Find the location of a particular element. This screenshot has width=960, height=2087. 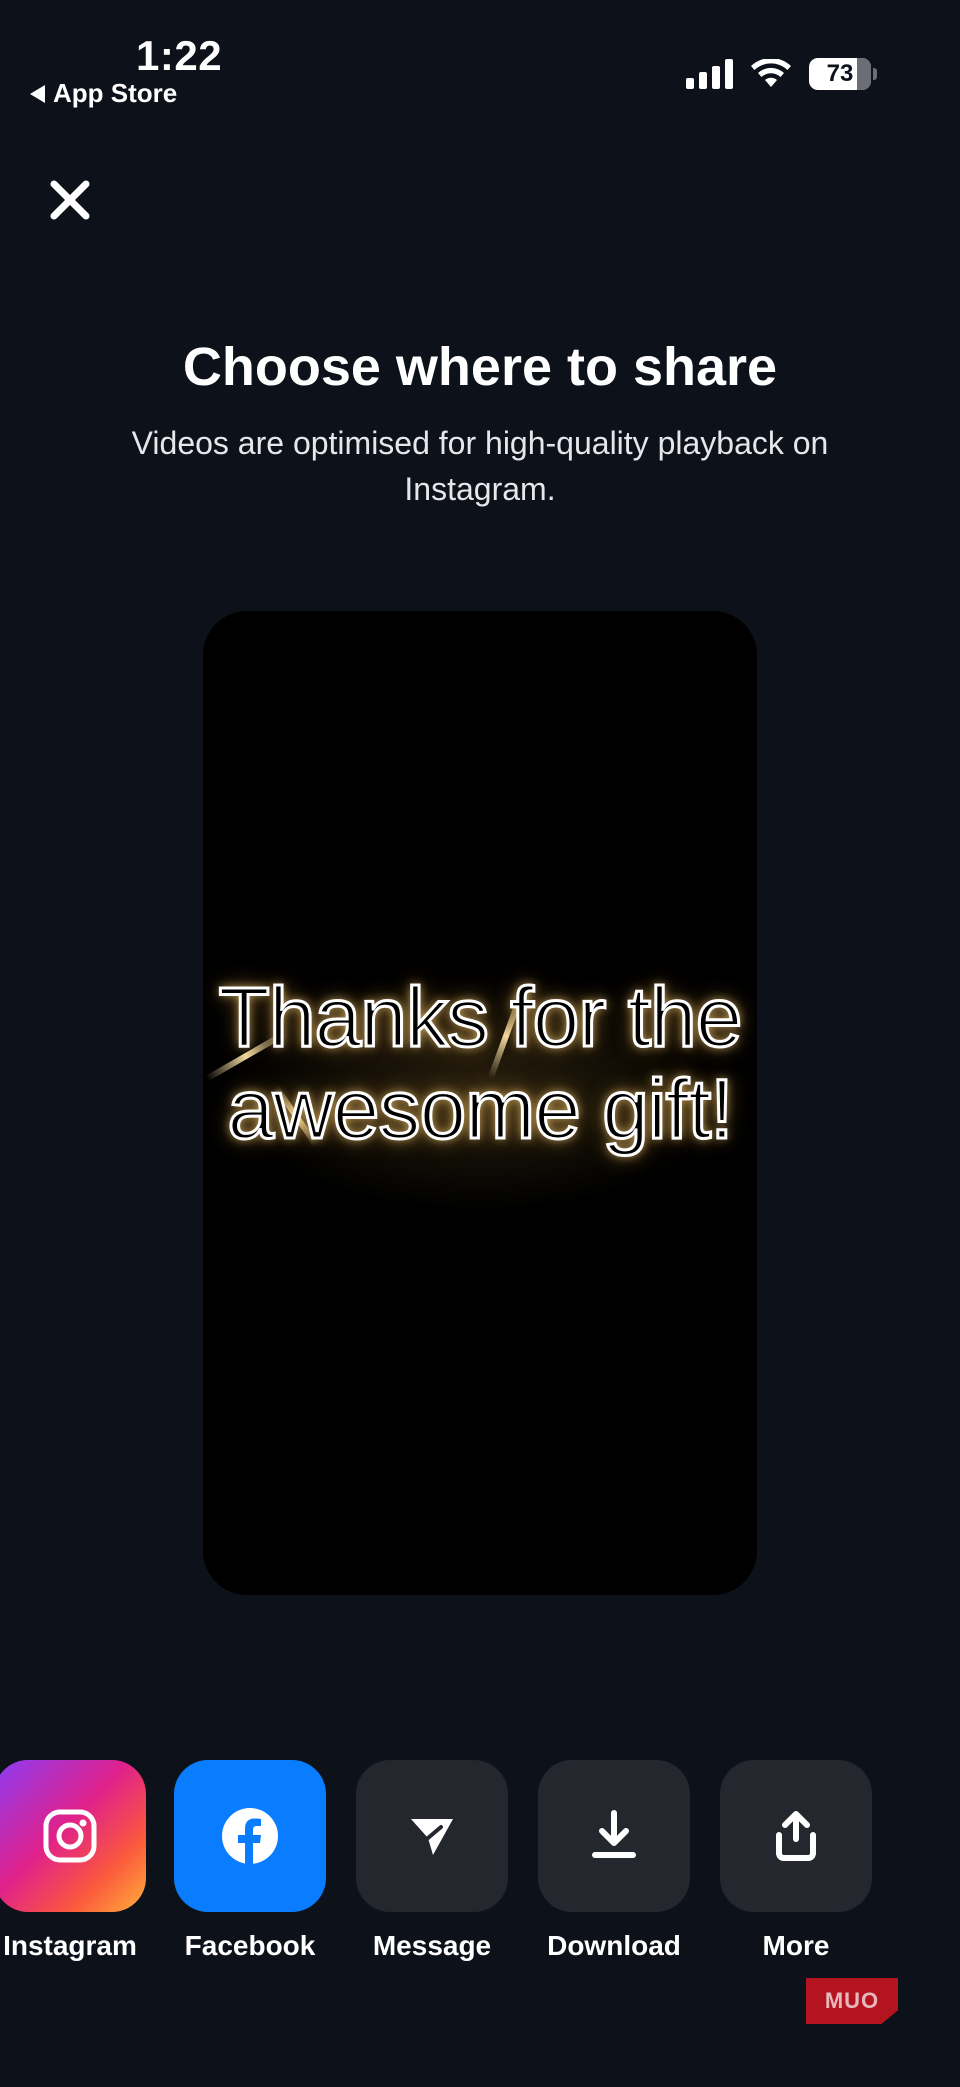

share-facebook-button: Facebook is located at coordinates (250, 1861).